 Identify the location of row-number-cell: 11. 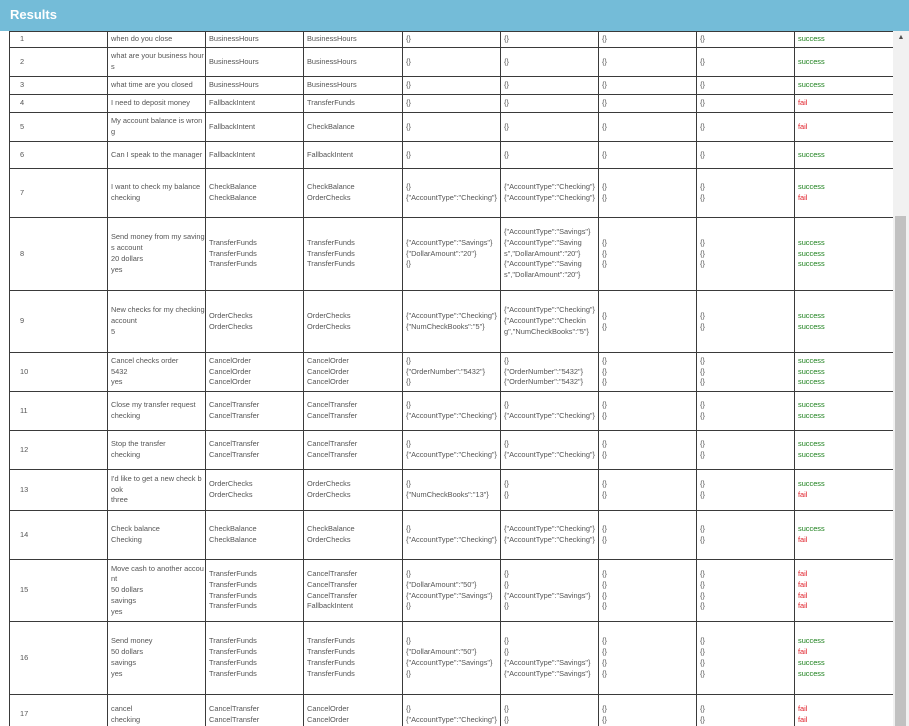
(58, 411).